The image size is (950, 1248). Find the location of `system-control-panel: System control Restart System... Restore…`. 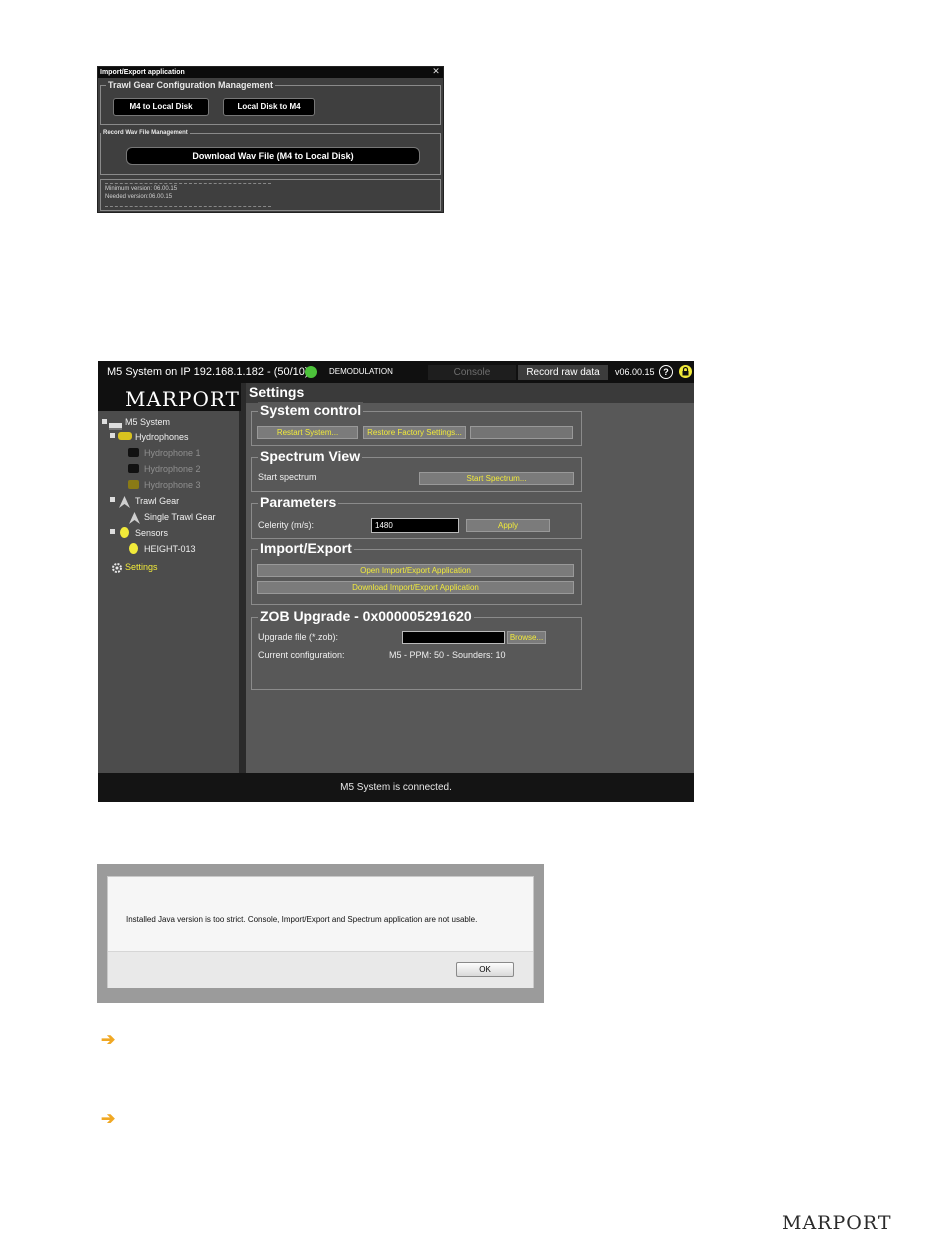

system-control-panel: System control Restart System... Restore… is located at coordinates (416, 424).